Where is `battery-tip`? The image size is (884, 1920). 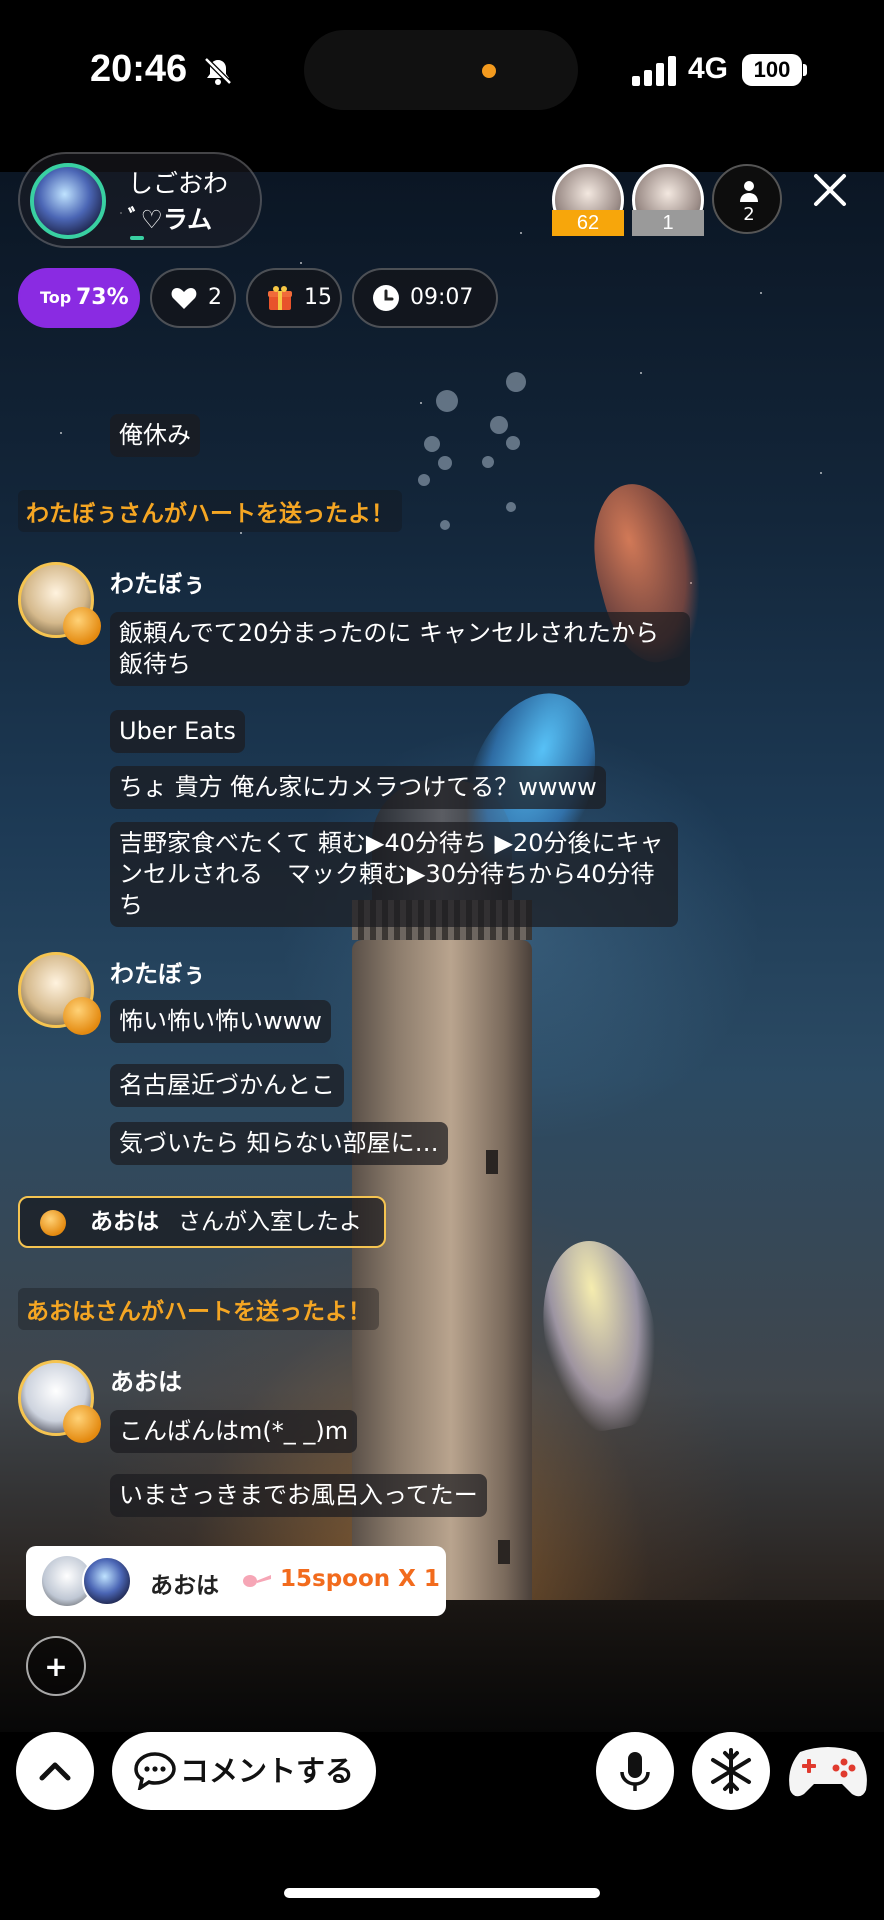 battery-tip is located at coordinates (805, 70).